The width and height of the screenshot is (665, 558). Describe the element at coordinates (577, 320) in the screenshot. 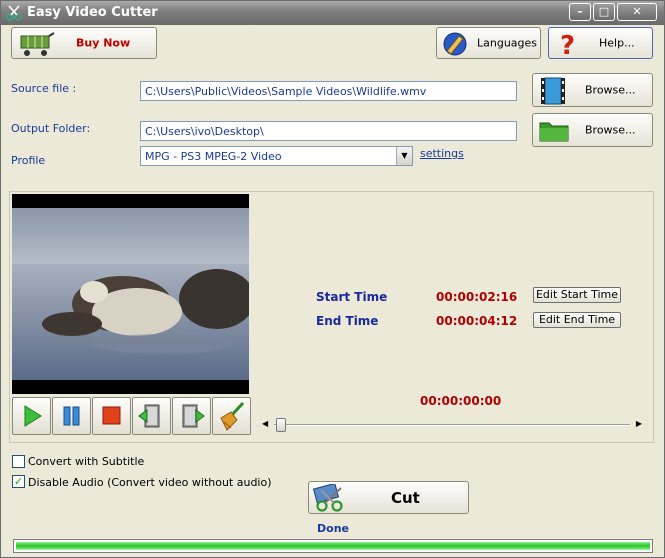

I see `edit-end-time-button: Edit End Time` at that location.